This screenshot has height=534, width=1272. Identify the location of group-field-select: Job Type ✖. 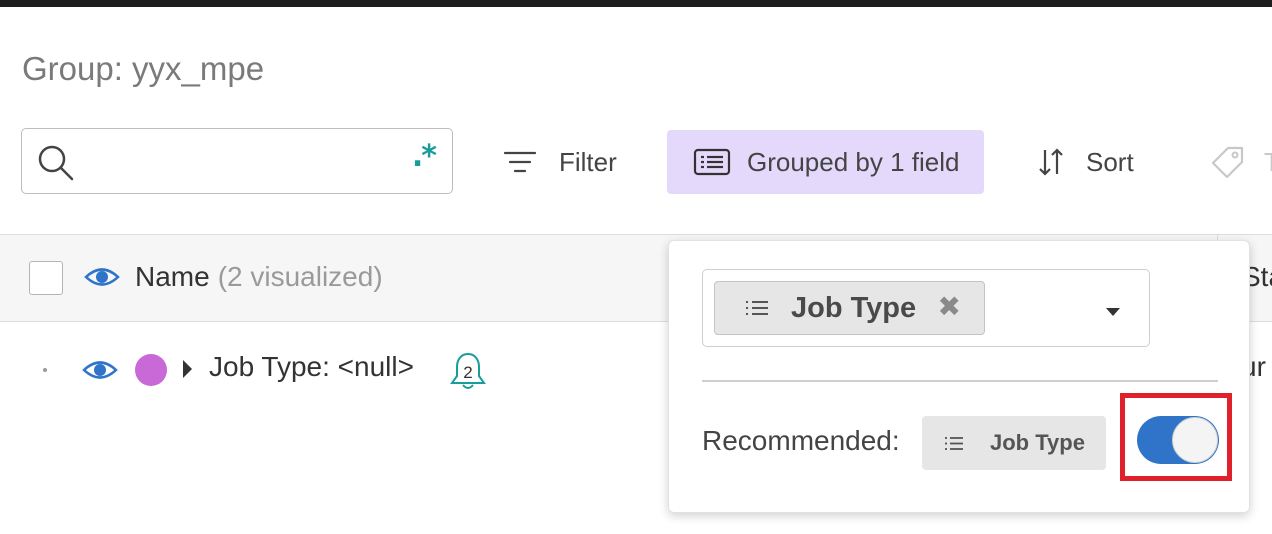
(926, 308).